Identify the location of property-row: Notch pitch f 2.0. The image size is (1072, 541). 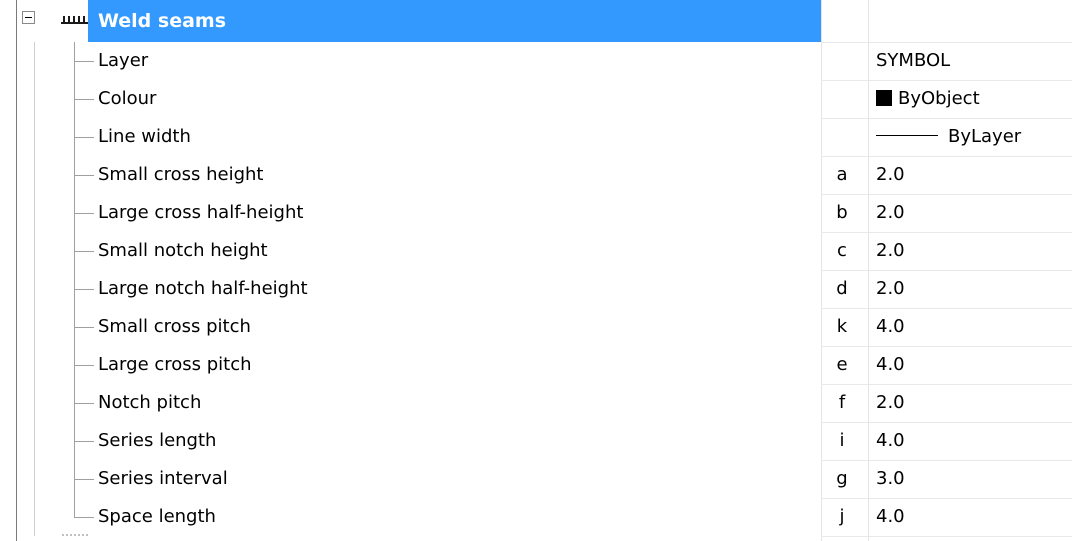
(536, 403).